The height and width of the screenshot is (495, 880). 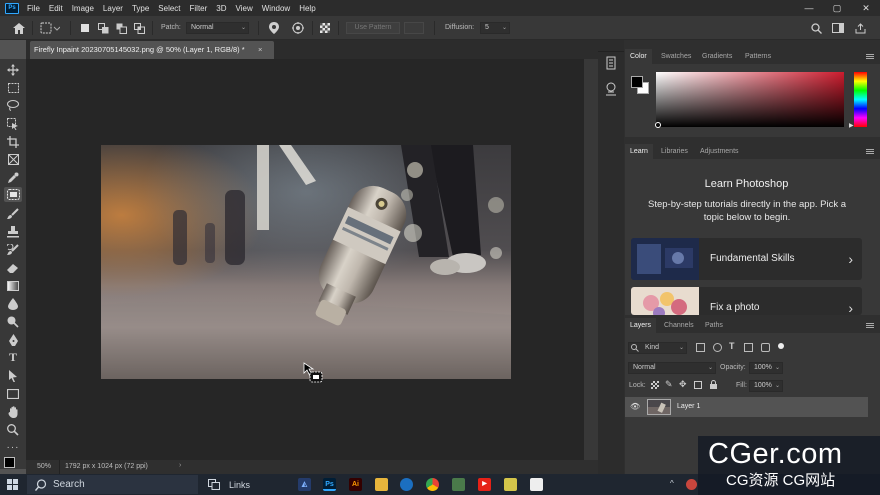 I want to click on eye-icon: 👁, so click(x=635, y=406).